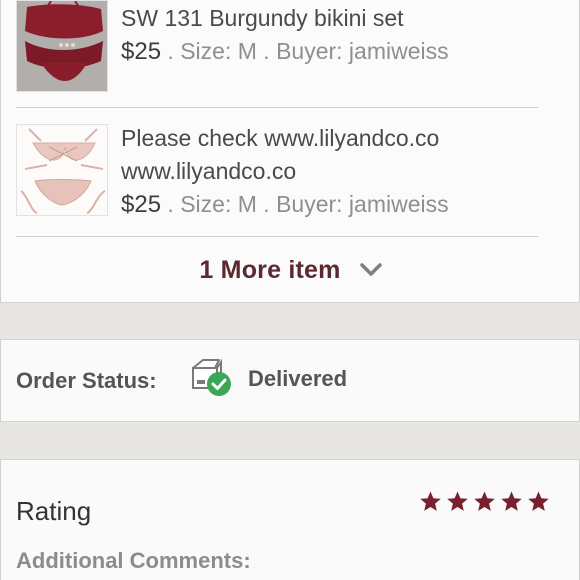  I want to click on chevron-down-icon, so click(370, 269).